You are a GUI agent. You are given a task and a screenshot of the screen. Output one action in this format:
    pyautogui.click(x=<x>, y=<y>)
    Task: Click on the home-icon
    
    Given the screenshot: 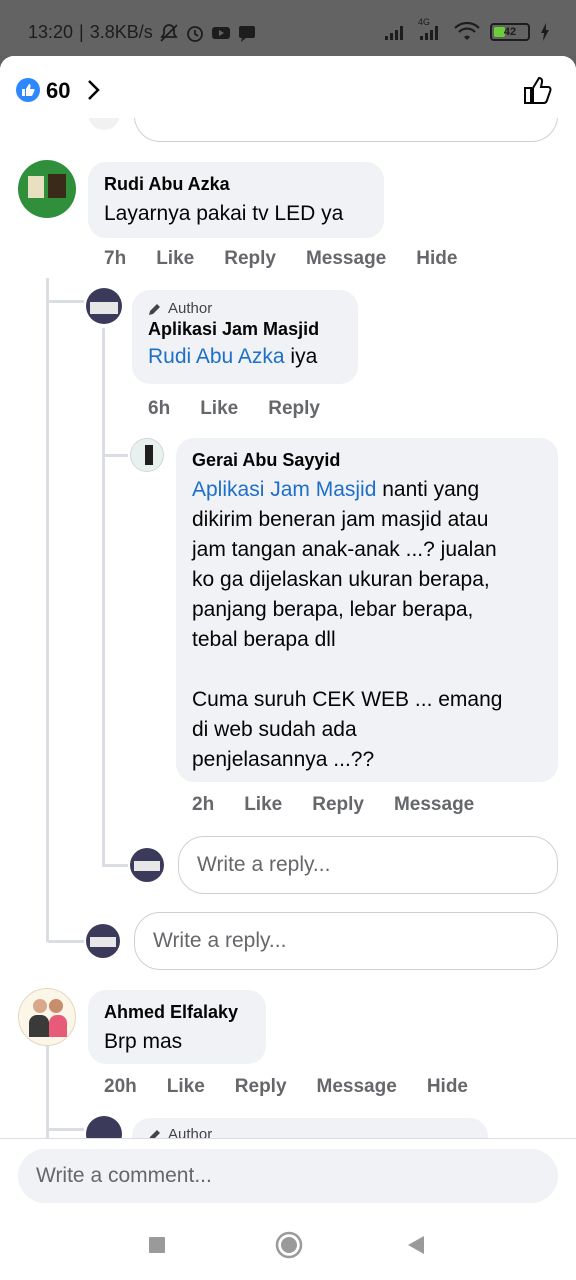 What is the action you would take?
    pyautogui.click(x=289, y=1245)
    